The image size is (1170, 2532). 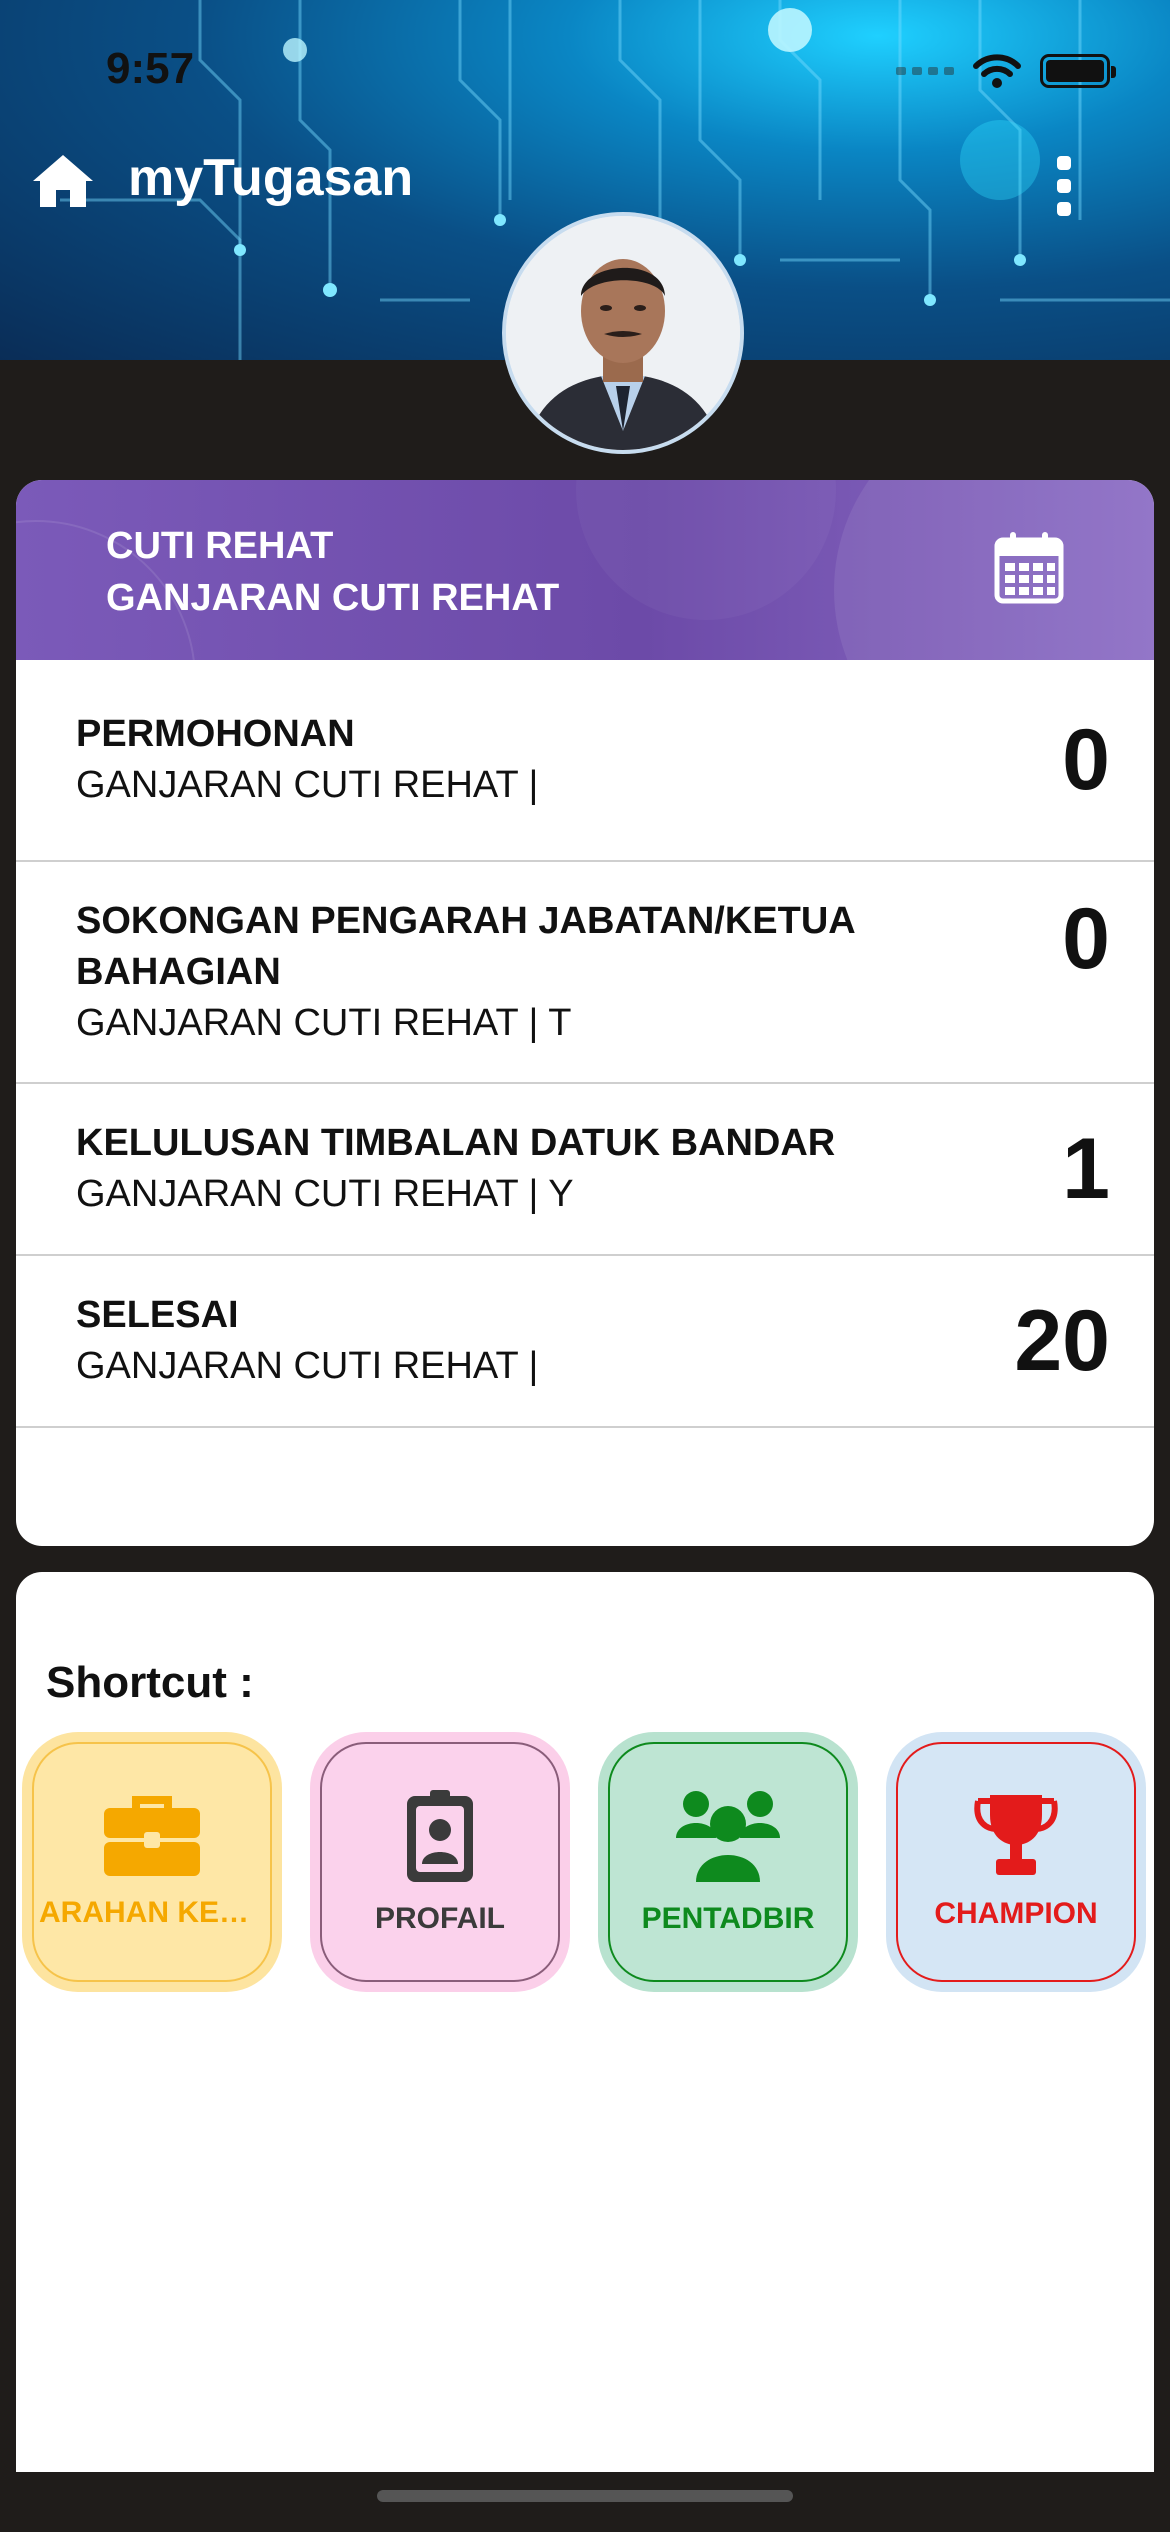 I want to click on shortcut-label-text: PROFAIL, so click(x=439, y=1918).